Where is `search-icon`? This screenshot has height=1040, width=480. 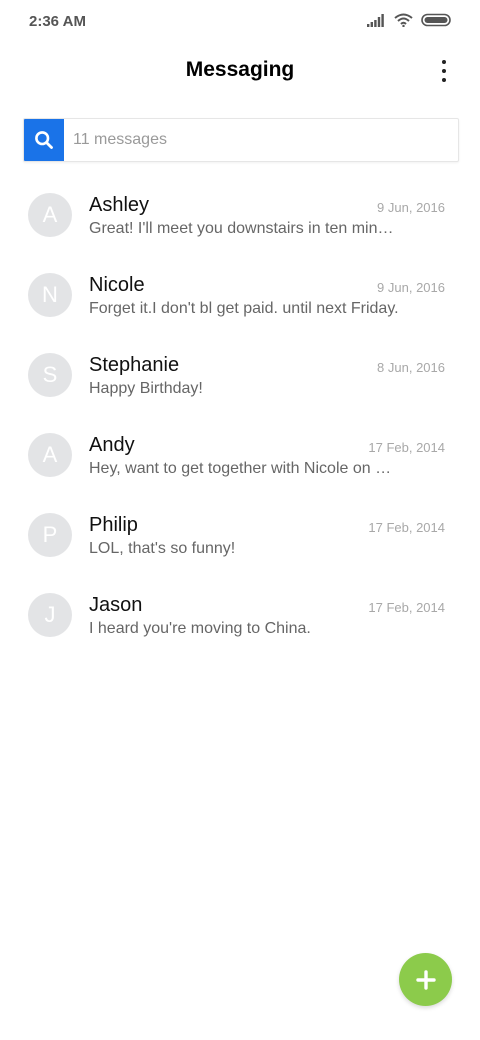 search-icon is located at coordinates (44, 140).